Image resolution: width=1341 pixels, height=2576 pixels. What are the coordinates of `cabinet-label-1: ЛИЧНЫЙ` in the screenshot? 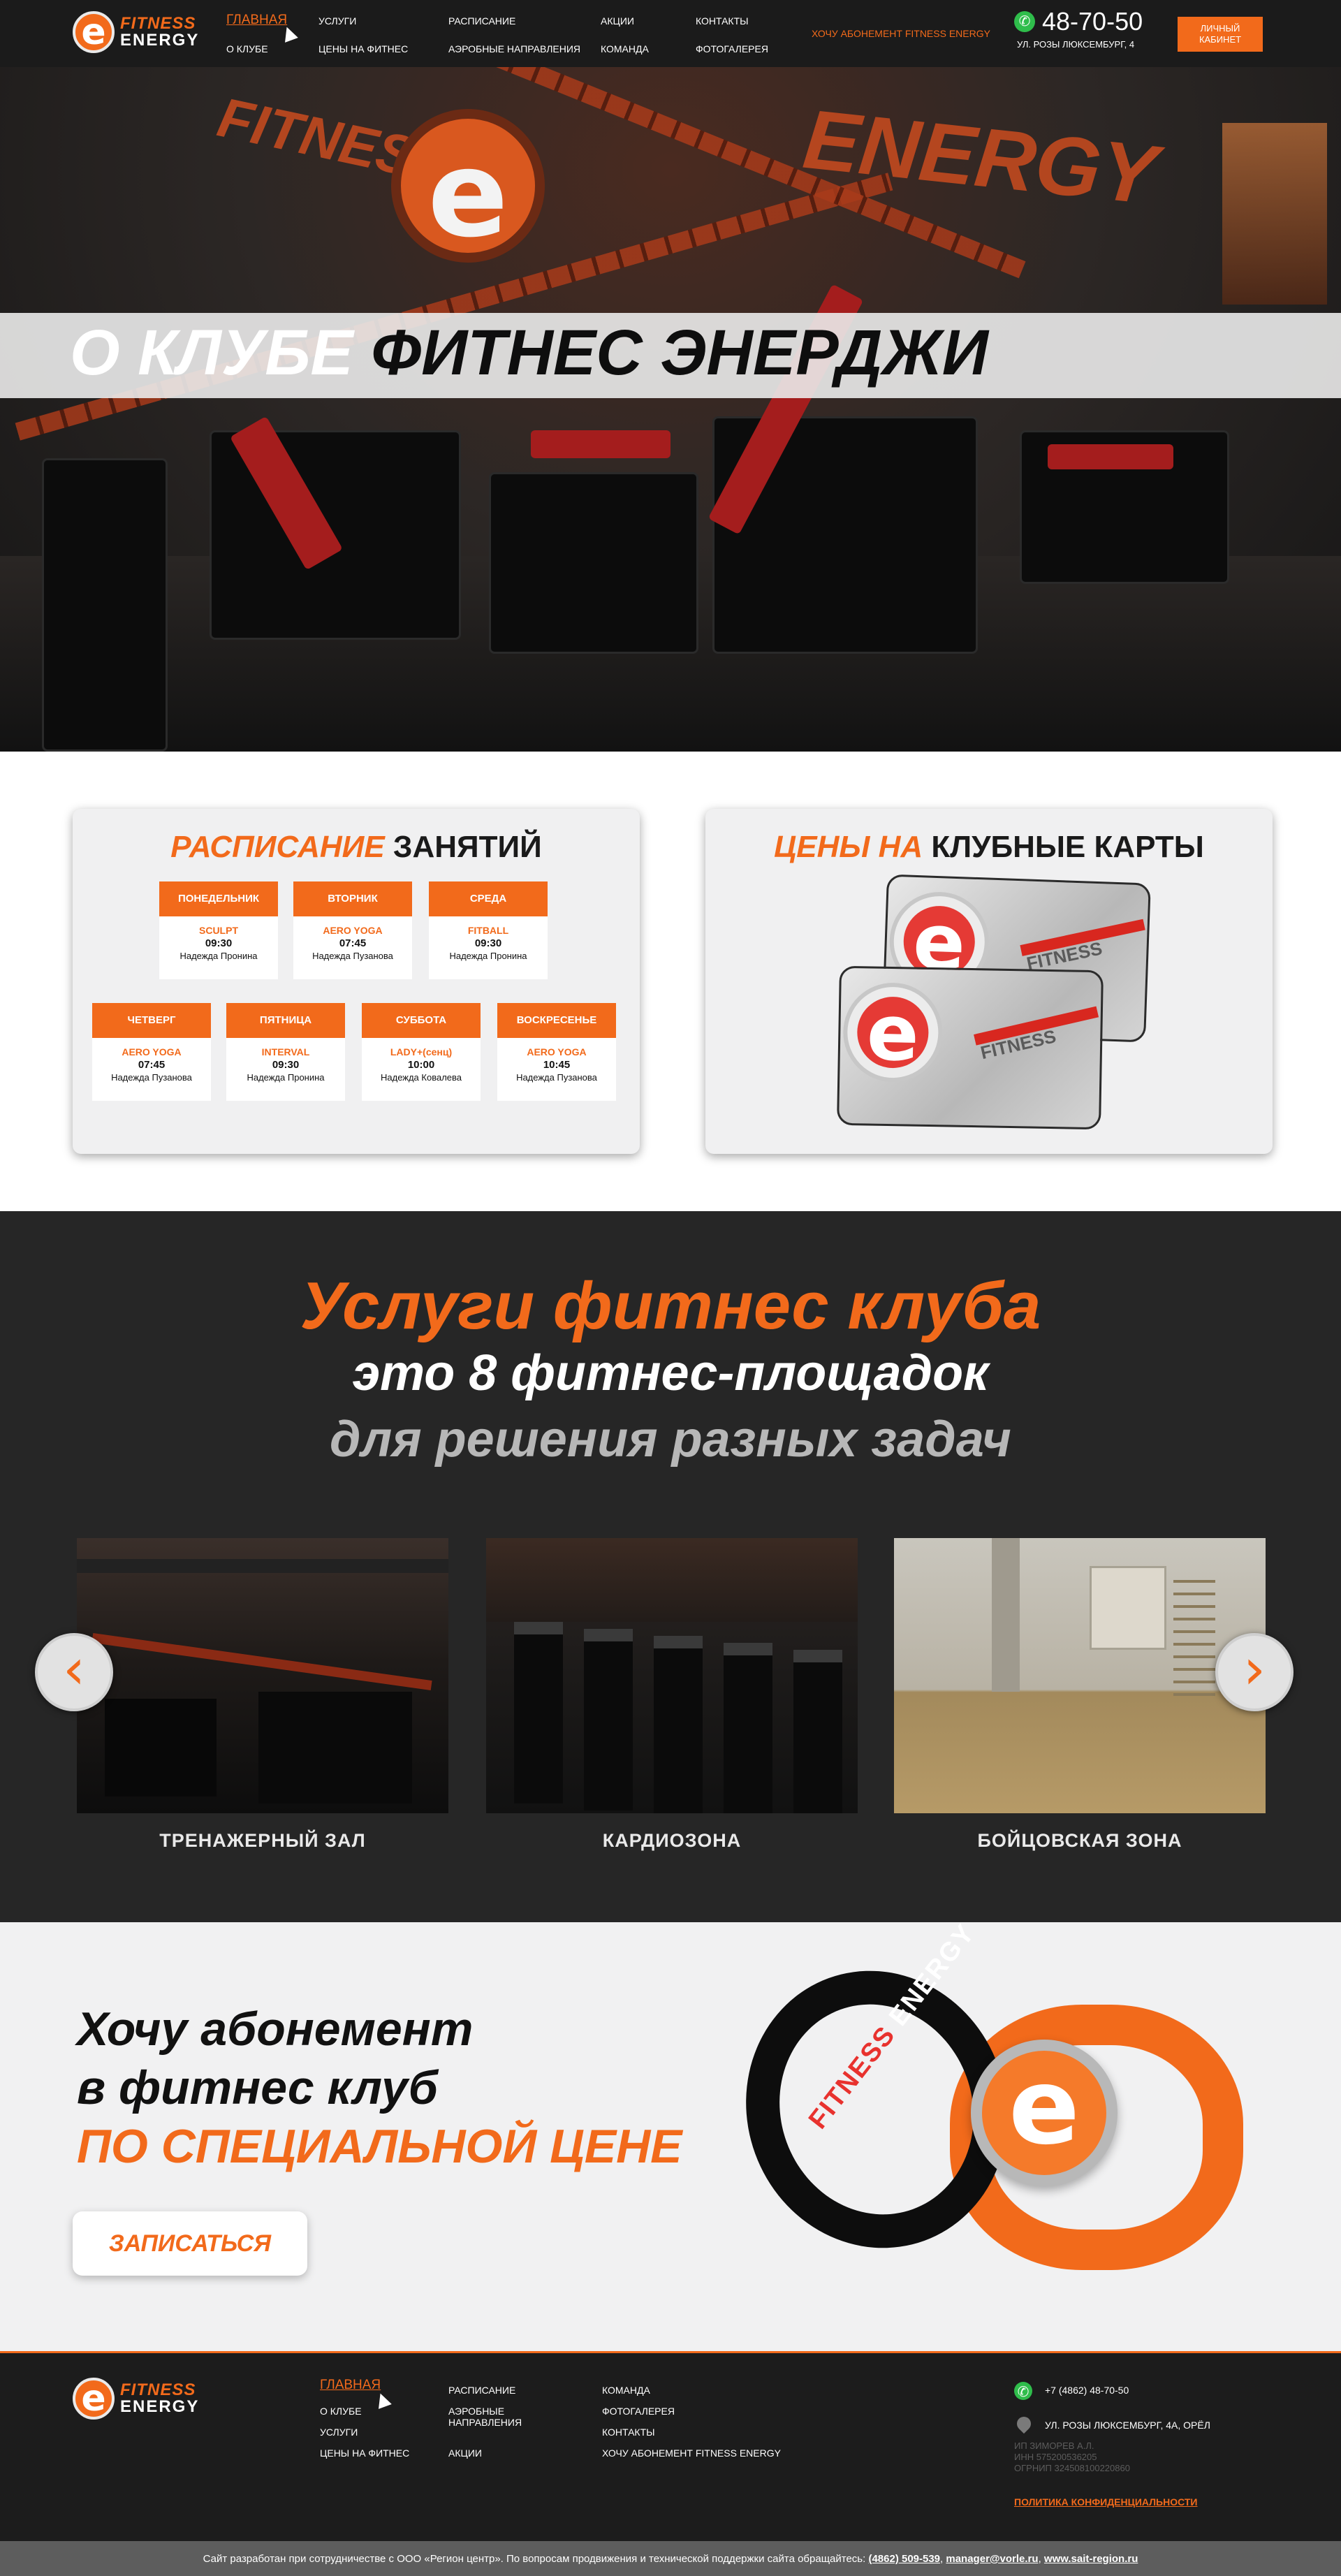 It's located at (1220, 28).